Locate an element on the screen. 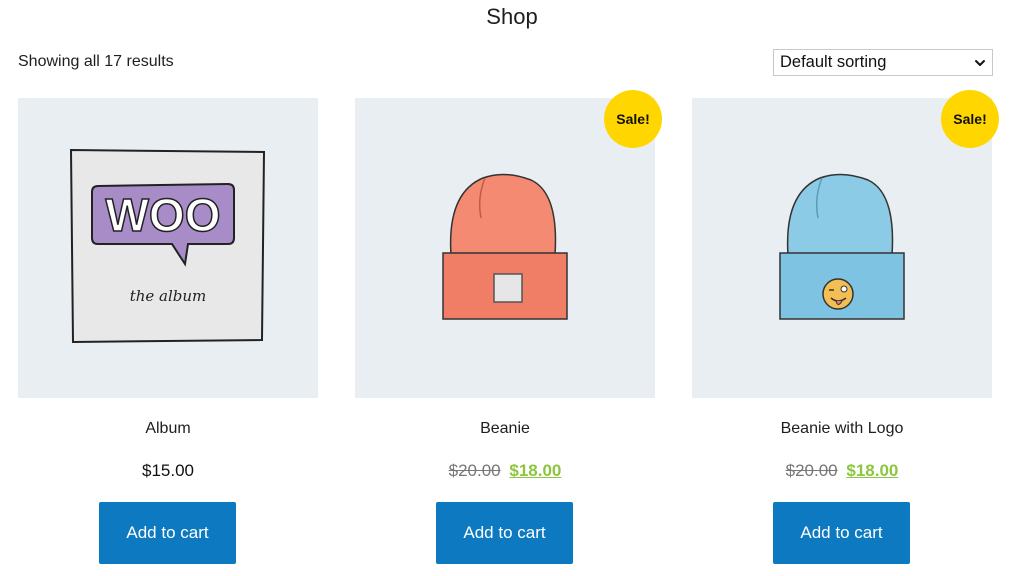 The height and width of the screenshot is (576, 1024). sorting-select: Default sorting is located at coordinates (883, 62).